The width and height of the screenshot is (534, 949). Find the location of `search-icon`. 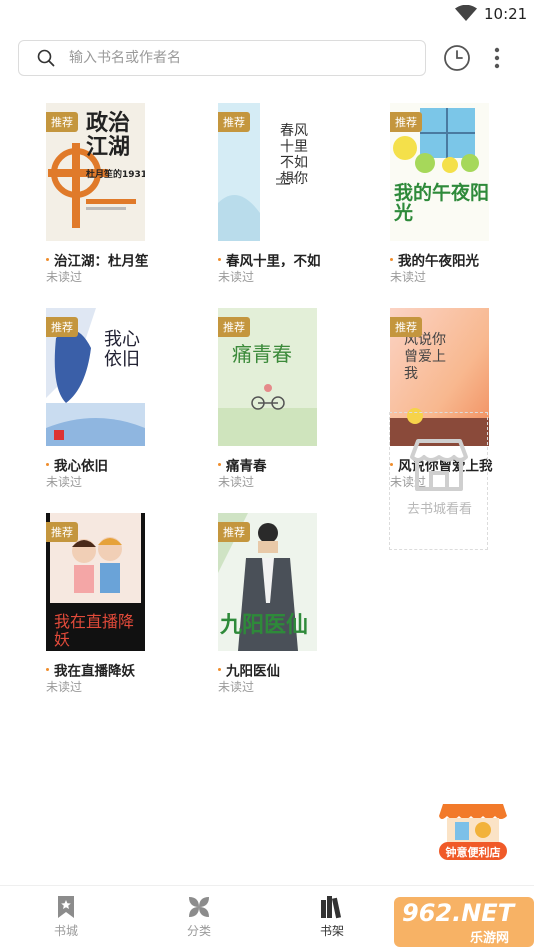

search-icon is located at coordinates (46, 58).